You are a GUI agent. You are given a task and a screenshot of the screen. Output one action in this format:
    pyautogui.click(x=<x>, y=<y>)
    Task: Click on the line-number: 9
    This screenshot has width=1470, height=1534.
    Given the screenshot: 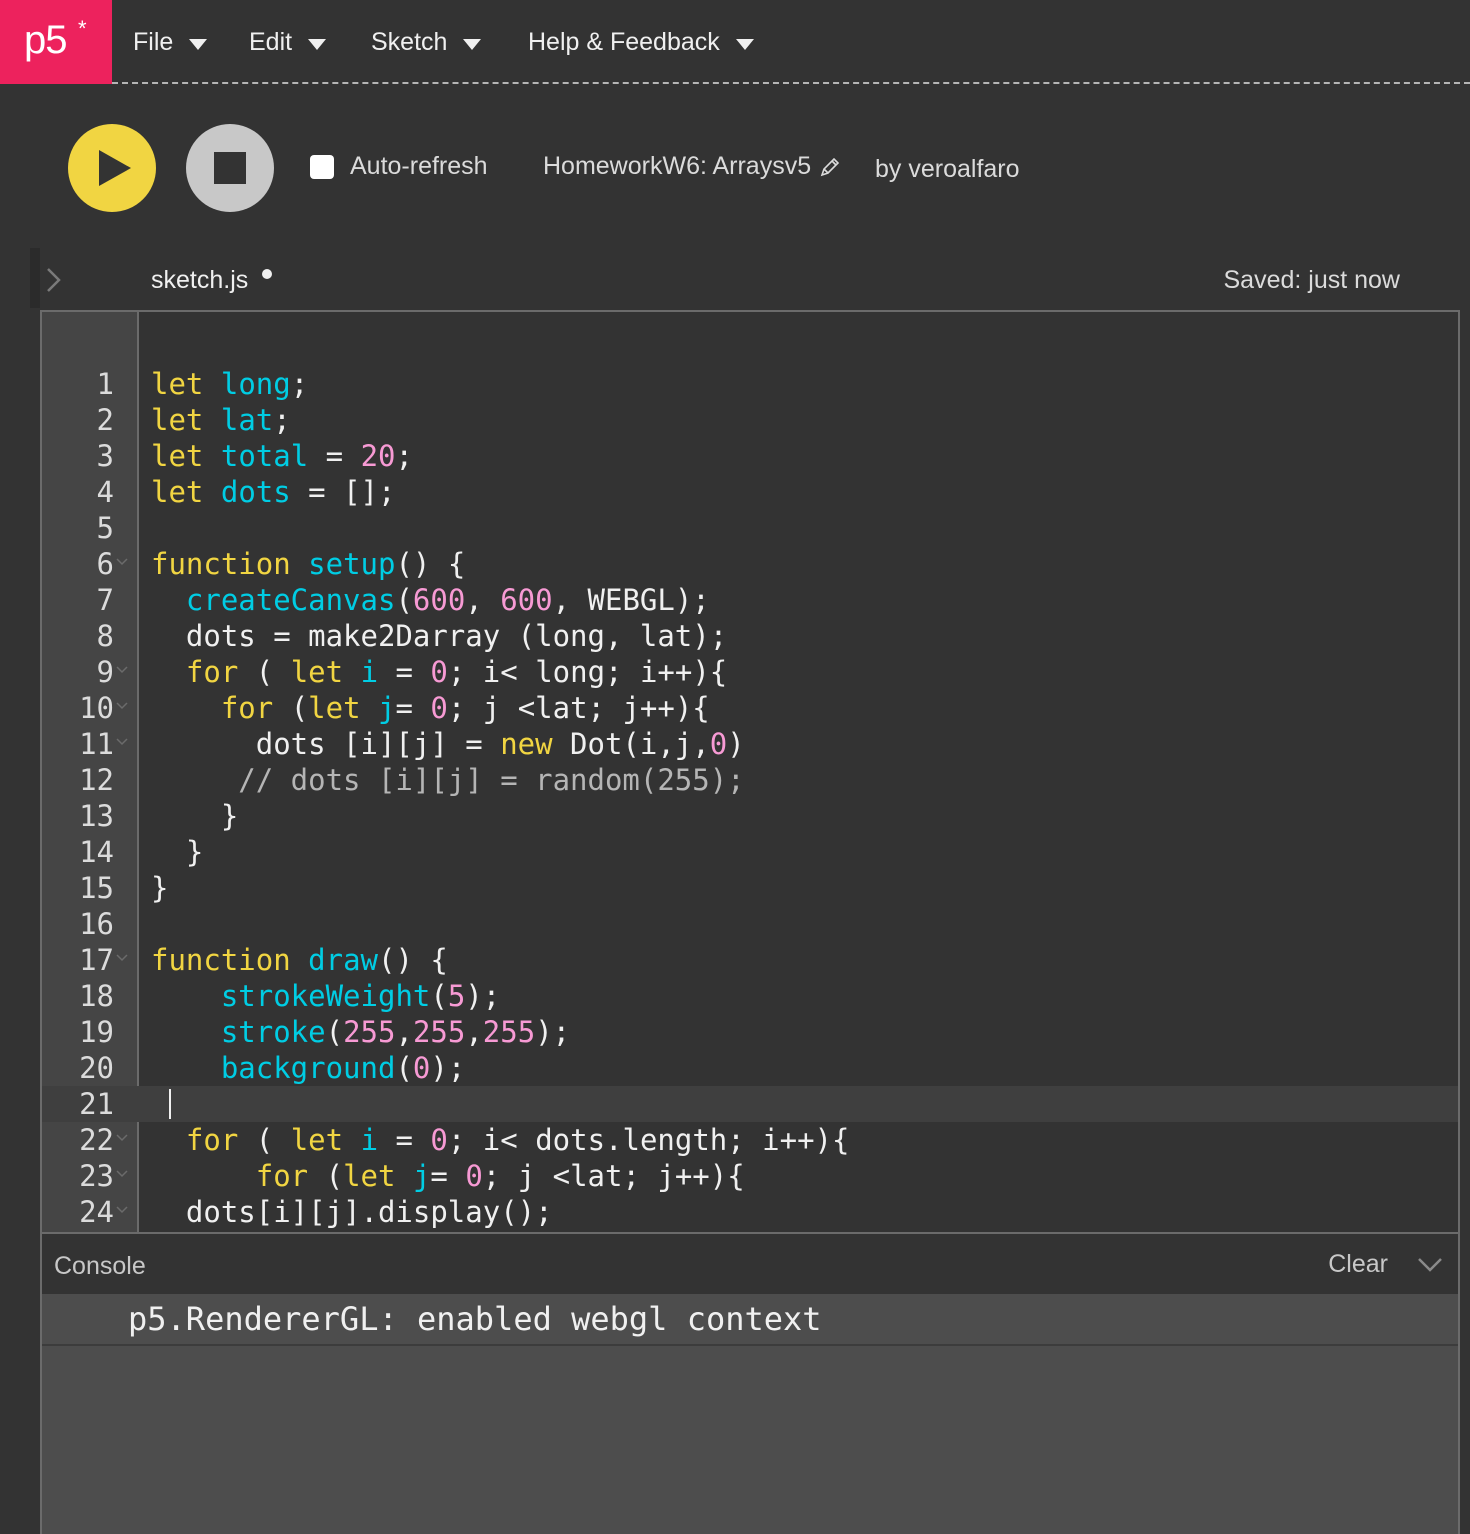 What is the action you would take?
    pyautogui.click(x=105, y=672)
    